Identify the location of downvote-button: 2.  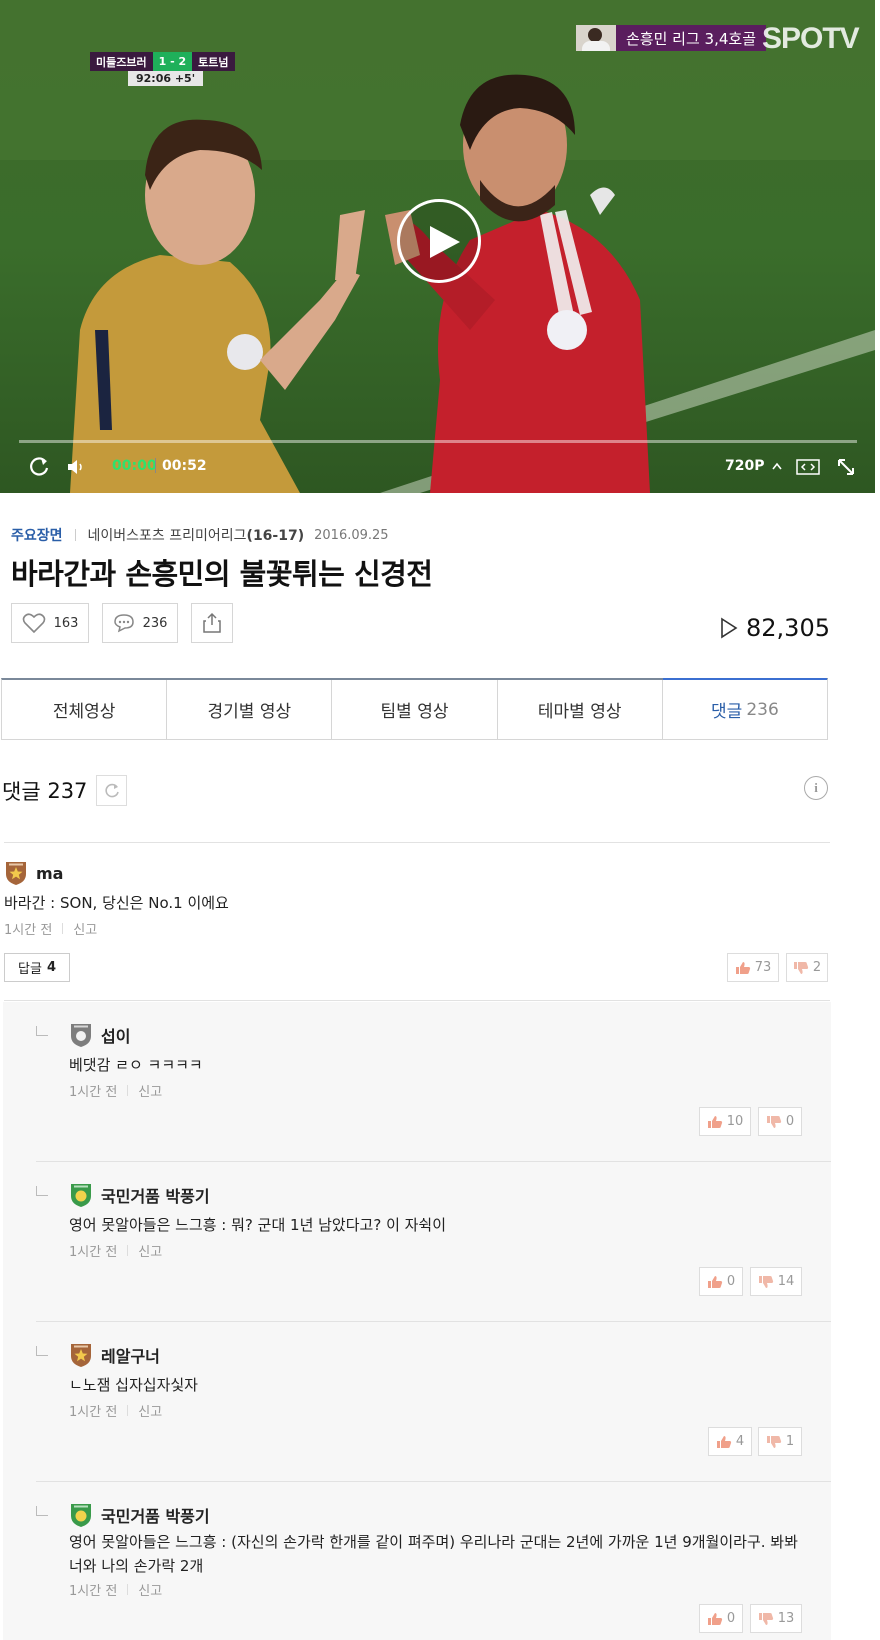
(807, 967).